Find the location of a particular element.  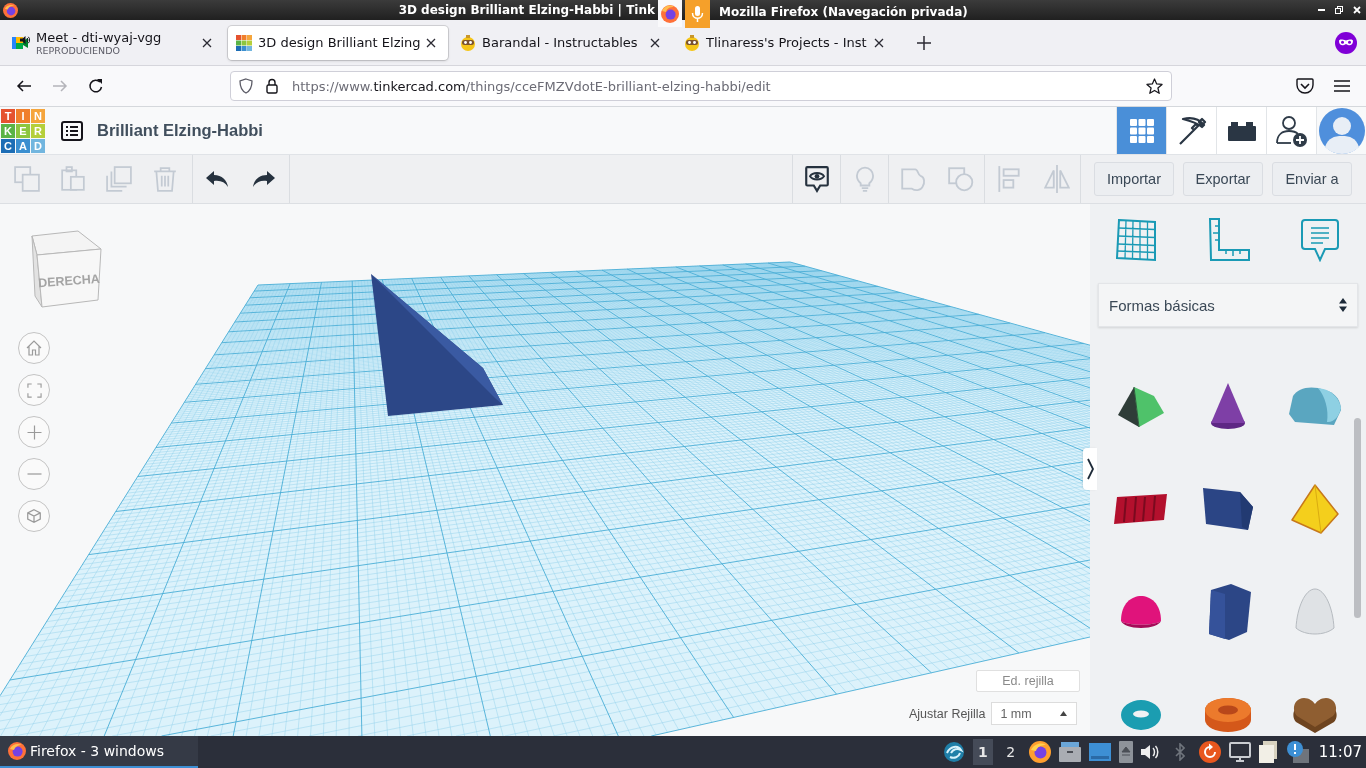

menu-icon is located at coordinates (1342, 86).